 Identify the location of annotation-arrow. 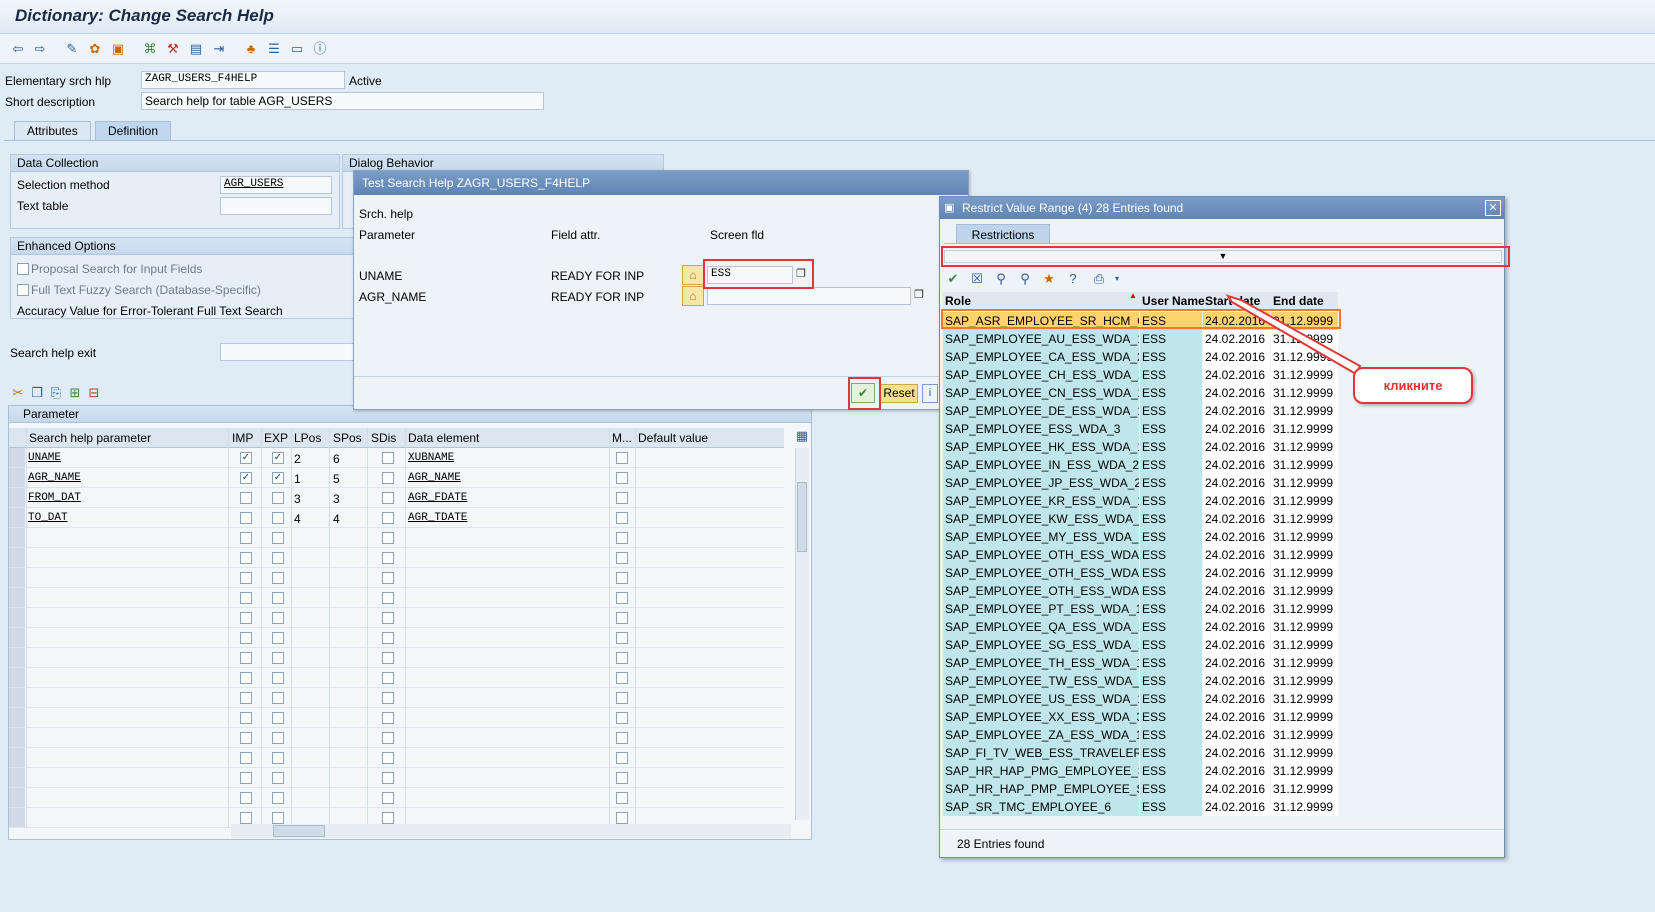
(1293, 335).